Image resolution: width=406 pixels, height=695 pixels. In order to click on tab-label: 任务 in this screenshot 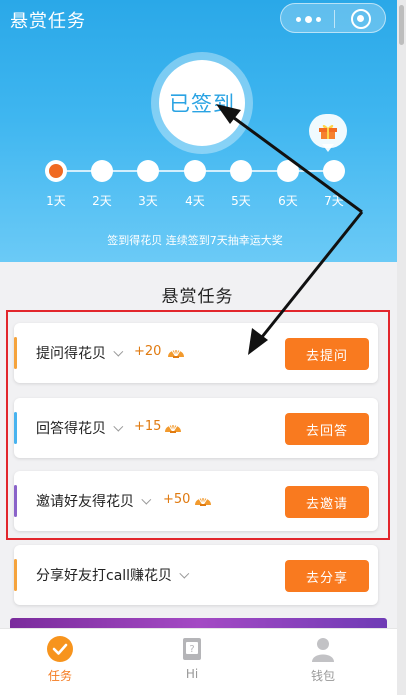, I will do `click(59, 676)`.